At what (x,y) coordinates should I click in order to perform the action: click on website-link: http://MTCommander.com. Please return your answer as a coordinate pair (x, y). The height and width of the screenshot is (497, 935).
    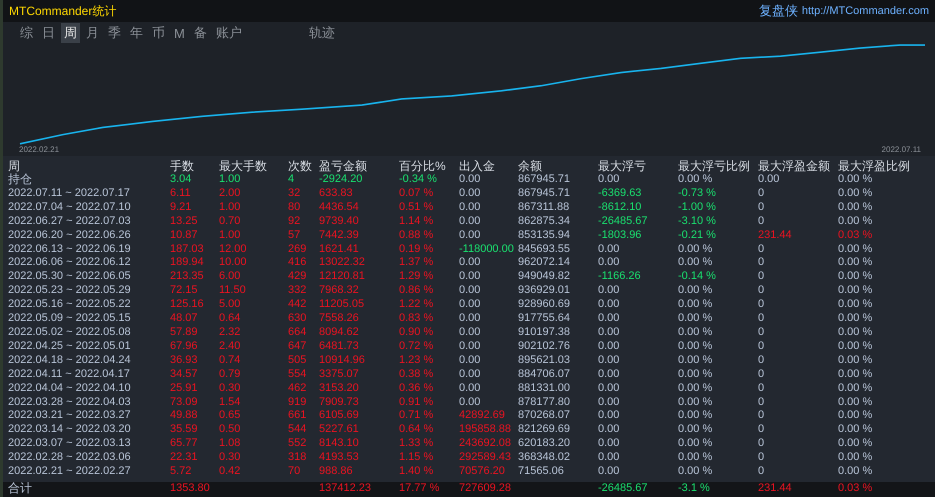
    Looking at the image, I should click on (865, 11).